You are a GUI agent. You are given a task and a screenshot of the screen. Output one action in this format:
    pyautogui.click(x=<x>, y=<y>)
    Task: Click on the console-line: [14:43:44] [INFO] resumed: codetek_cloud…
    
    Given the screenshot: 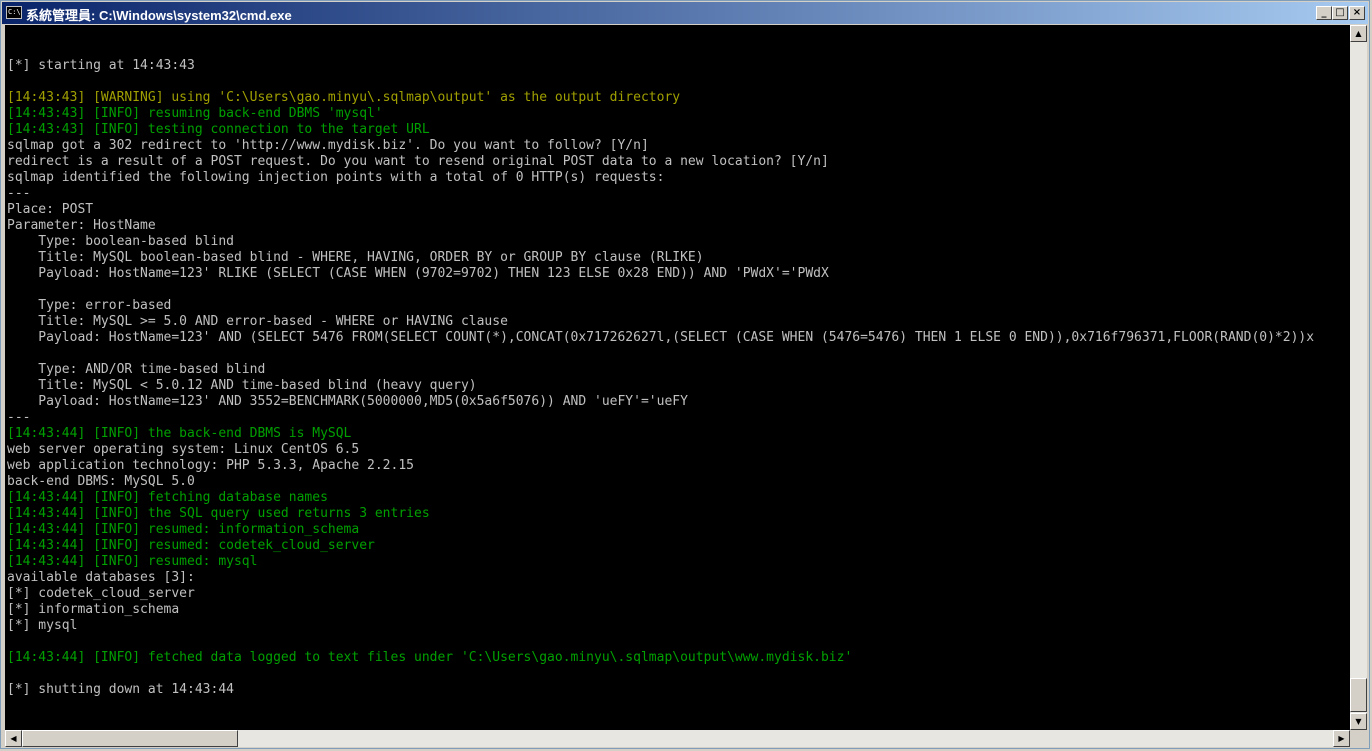 What is the action you would take?
    pyautogui.click(x=191, y=545)
    